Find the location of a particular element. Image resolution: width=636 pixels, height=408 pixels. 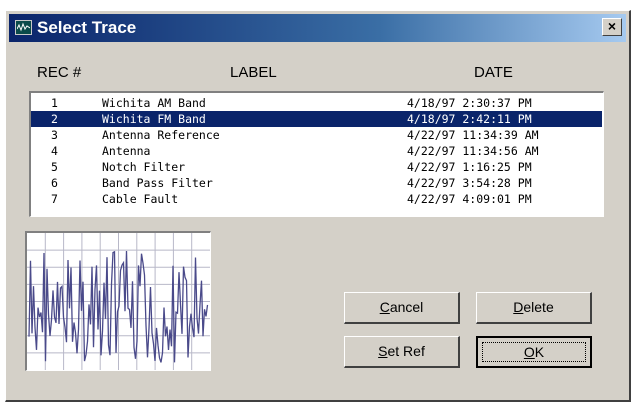

cancel-label: ancel is located at coordinates (406, 307).